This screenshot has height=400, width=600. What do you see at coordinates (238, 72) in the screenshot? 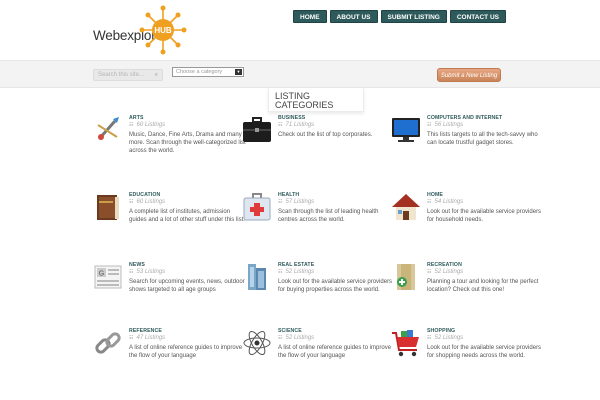
I see `chevron-down-icon: ▼` at bounding box center [238, 72].